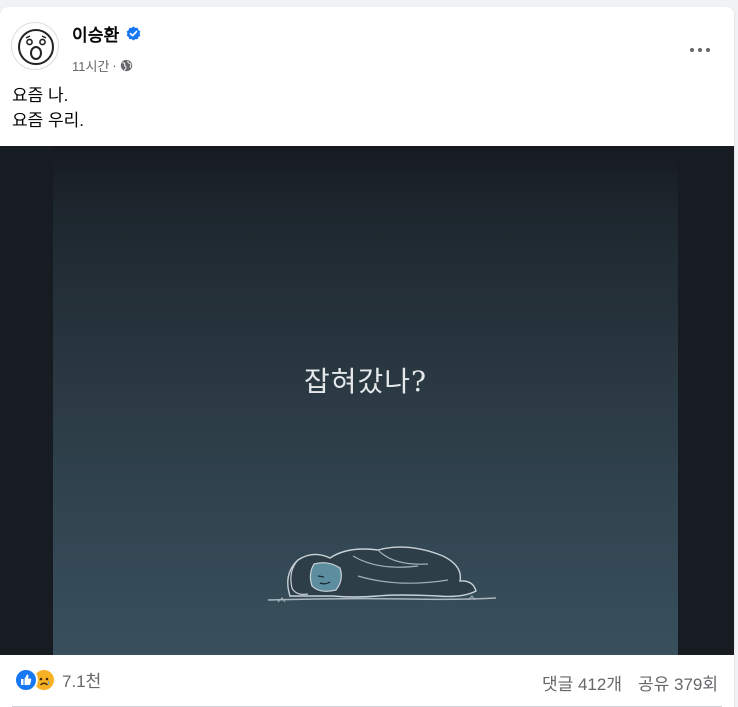 The width and height of the screenshot is (738, 707). I want to click on sleeping-person-illustration, so click(382, 574).